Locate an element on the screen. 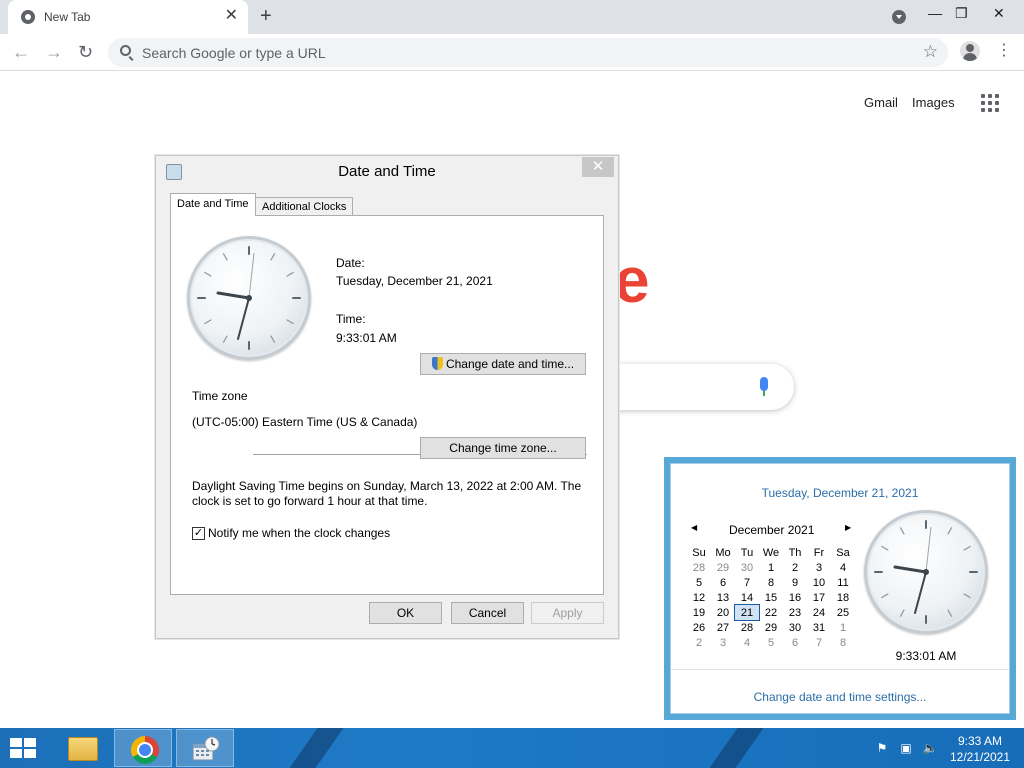 This screenshot has width=1024, height=768. calendar-day: 13 is located at coordinates (723, 597).